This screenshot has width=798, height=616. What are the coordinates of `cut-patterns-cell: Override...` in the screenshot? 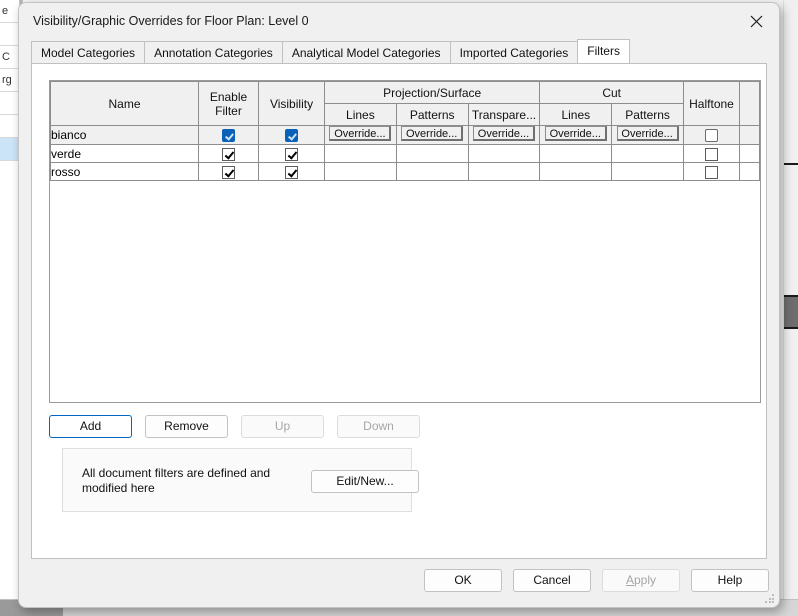 It's located at (647, 135).